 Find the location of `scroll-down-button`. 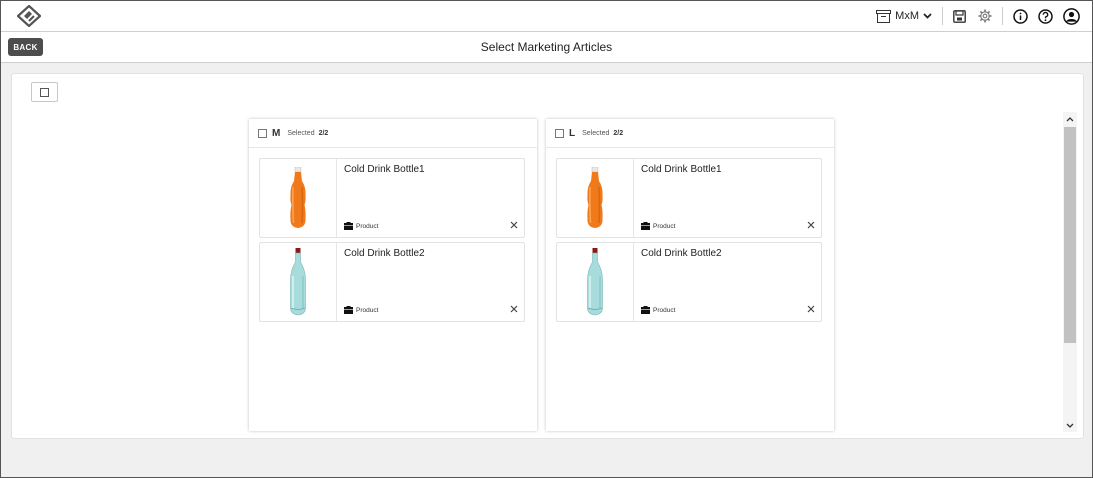

scroll-down-button is located at coordinates (1070, 425).